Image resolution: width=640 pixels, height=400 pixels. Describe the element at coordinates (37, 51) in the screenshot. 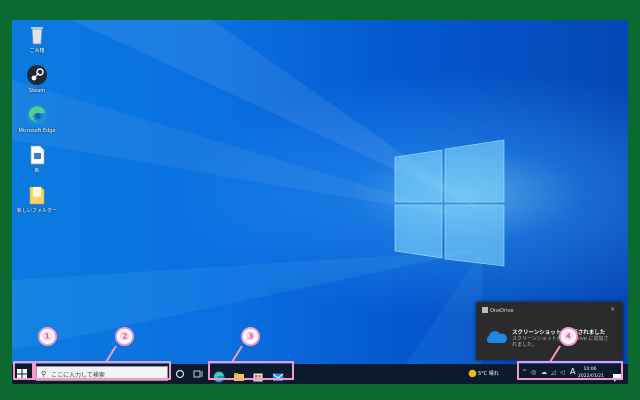

I see `desktop-icon-label: ごみ箱` at that location.